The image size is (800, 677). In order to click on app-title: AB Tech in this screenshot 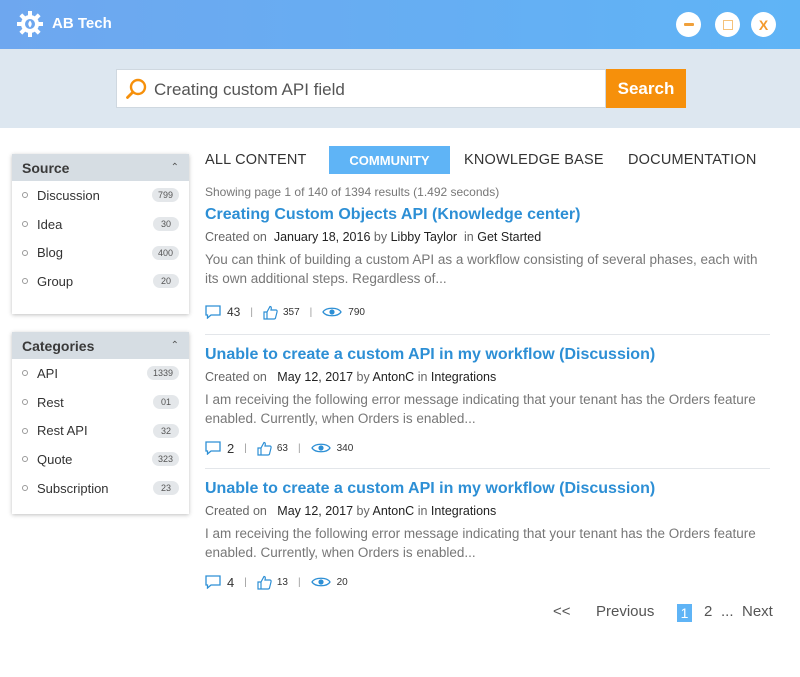, I will do `click(82, 23)`.